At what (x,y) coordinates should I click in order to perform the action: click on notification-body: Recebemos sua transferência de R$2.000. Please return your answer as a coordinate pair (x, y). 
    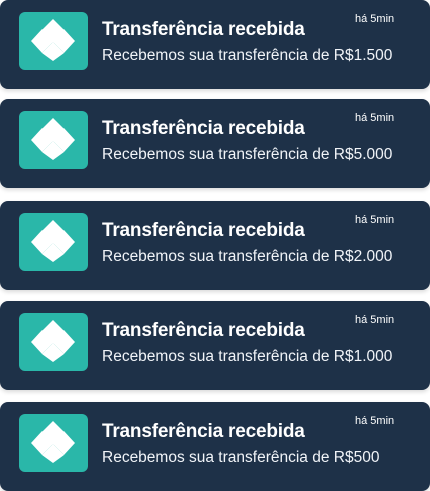
    Looking at the image, I should click on (247, 256).